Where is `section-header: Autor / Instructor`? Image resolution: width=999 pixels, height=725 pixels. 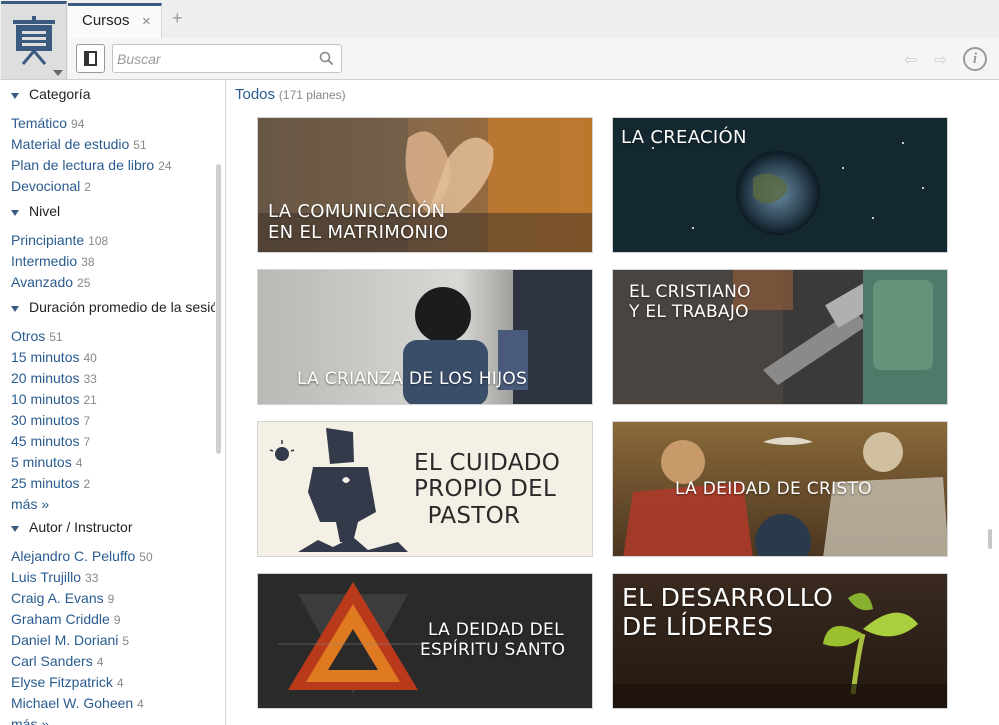
section-header: Autor / Instructor is located at coordinates (107, 529).